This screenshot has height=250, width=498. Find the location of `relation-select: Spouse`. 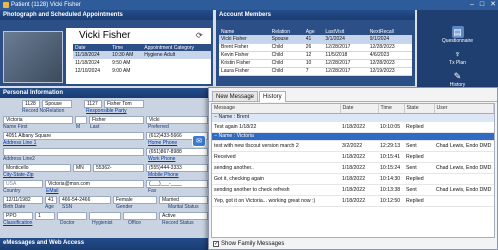

relation-select: Spouse is located at coordinates (57, 104).